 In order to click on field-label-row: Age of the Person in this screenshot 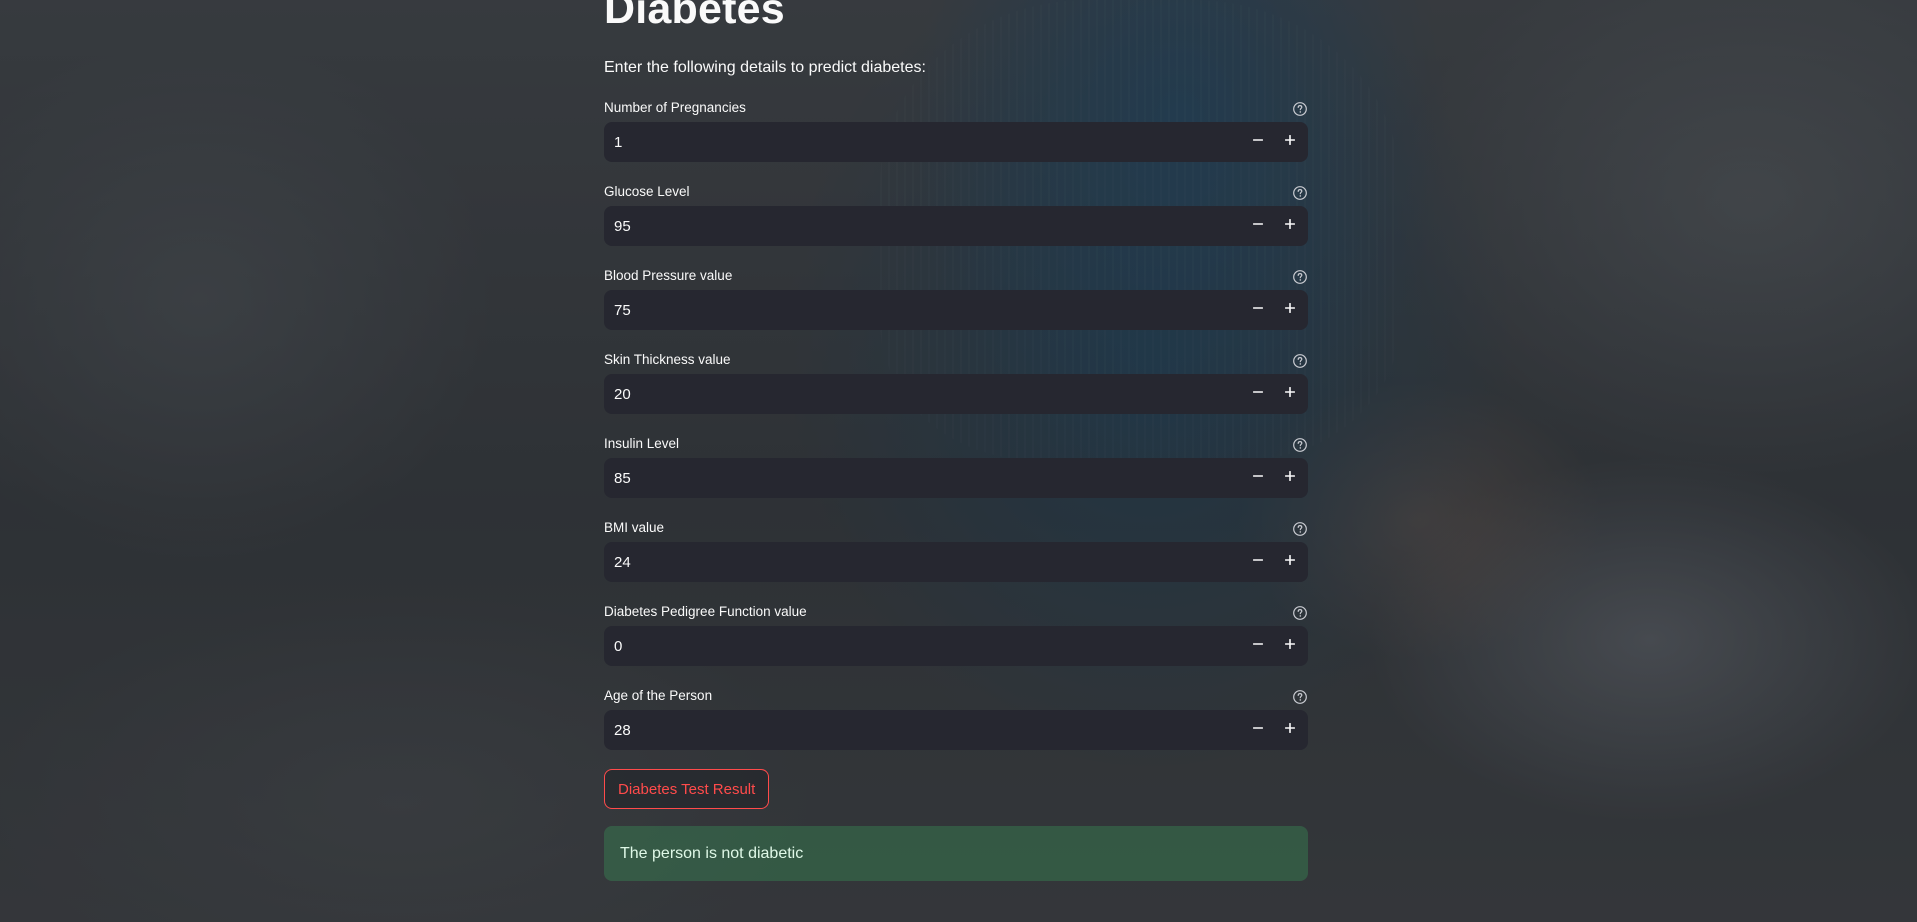, I will do `click(956, 697)`.